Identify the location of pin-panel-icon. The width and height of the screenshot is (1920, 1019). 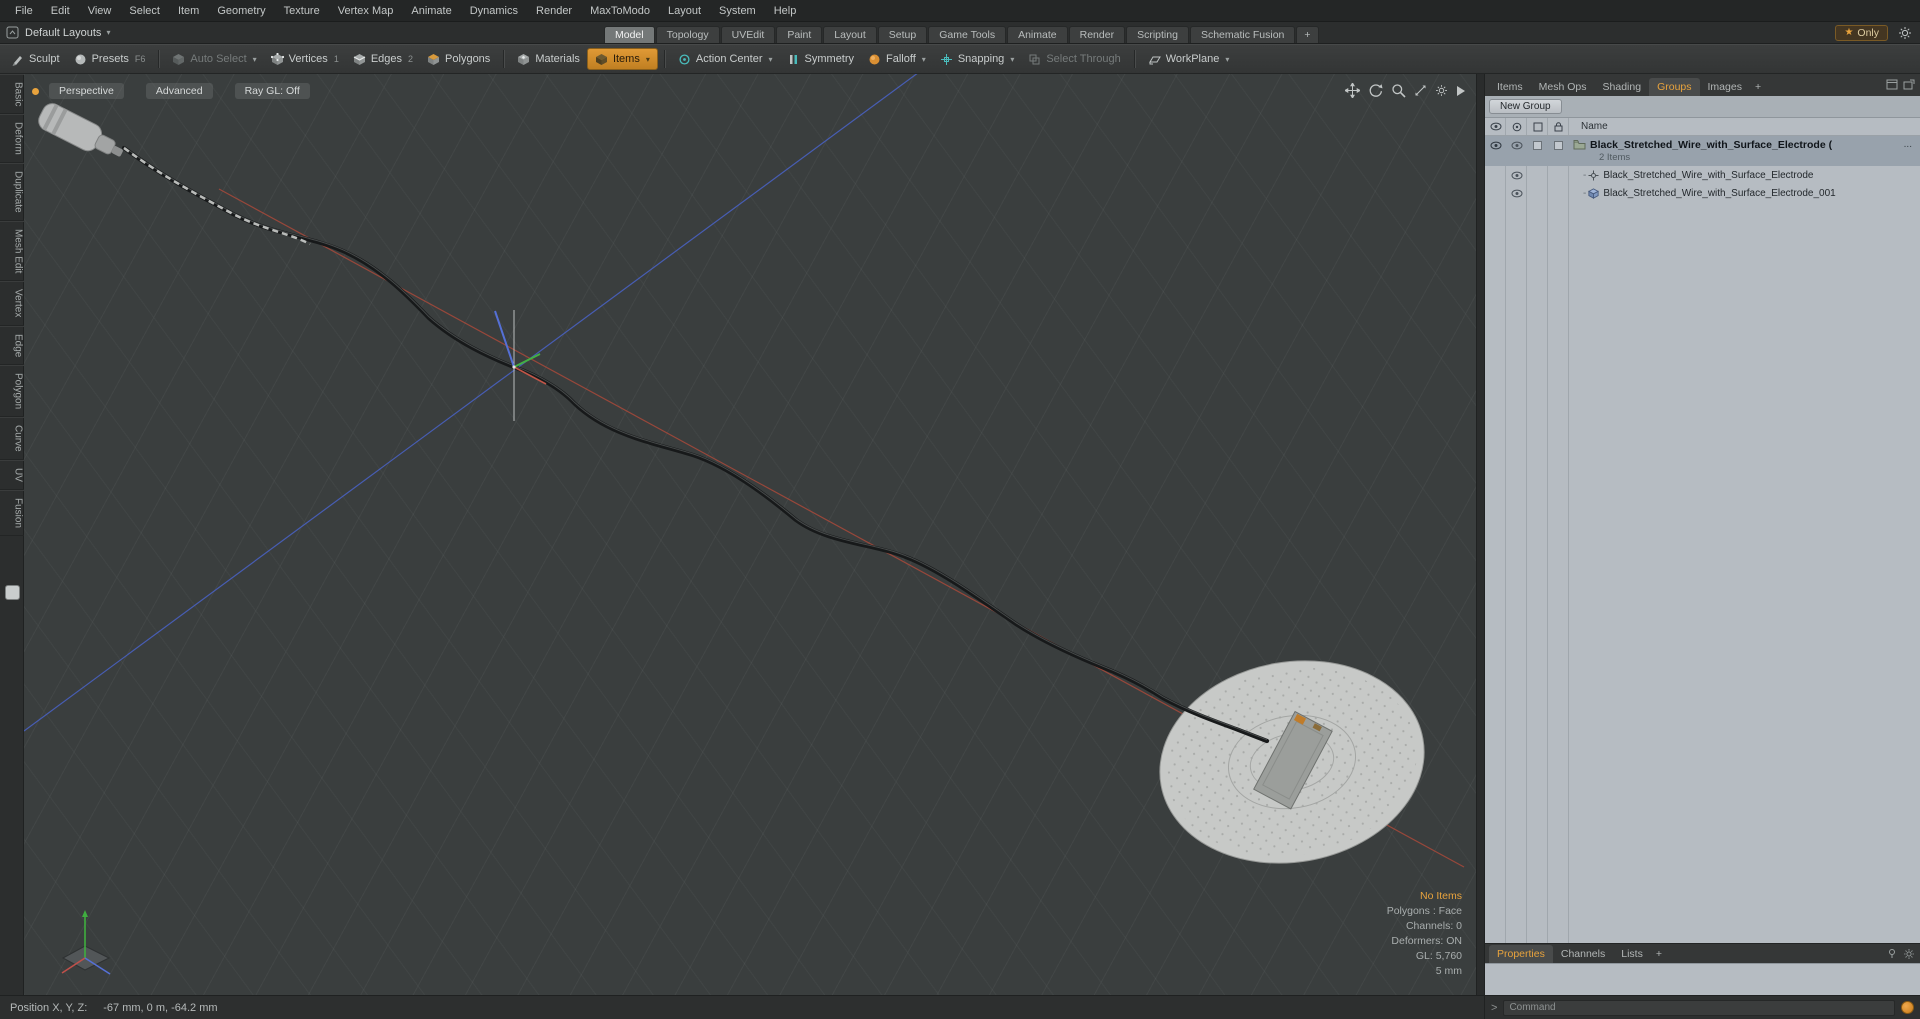
(1892, 953).